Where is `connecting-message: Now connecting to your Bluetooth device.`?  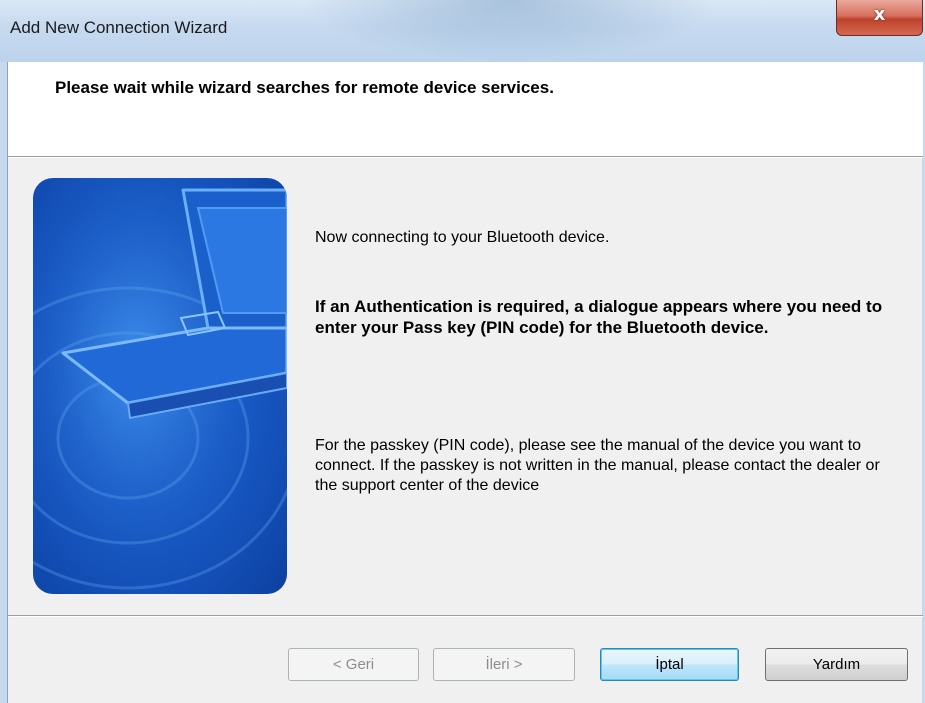
connecting-message: Now connecting to your Bluetooth device. is located at coordinates (462, 237).